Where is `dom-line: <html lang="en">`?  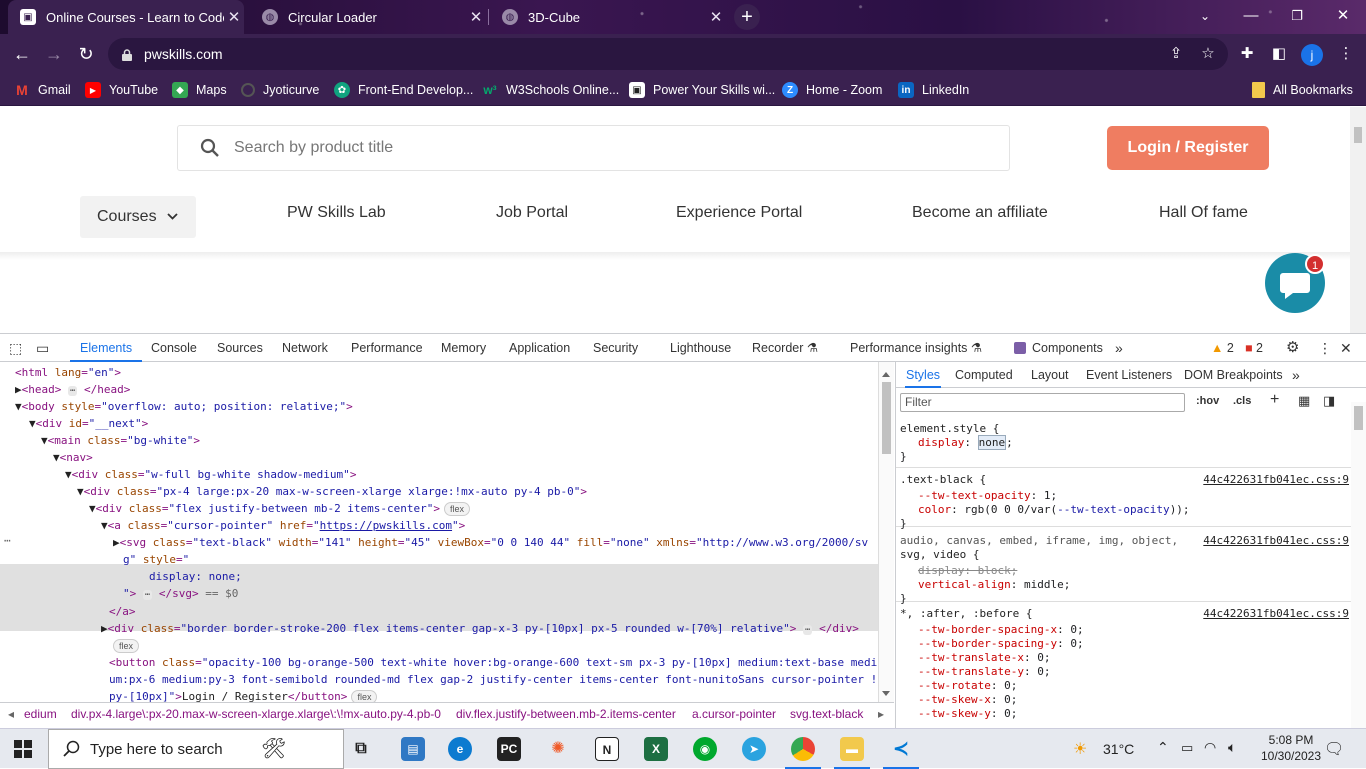 dom-line: <html lang="en"> is located at coordinates (68, 372).